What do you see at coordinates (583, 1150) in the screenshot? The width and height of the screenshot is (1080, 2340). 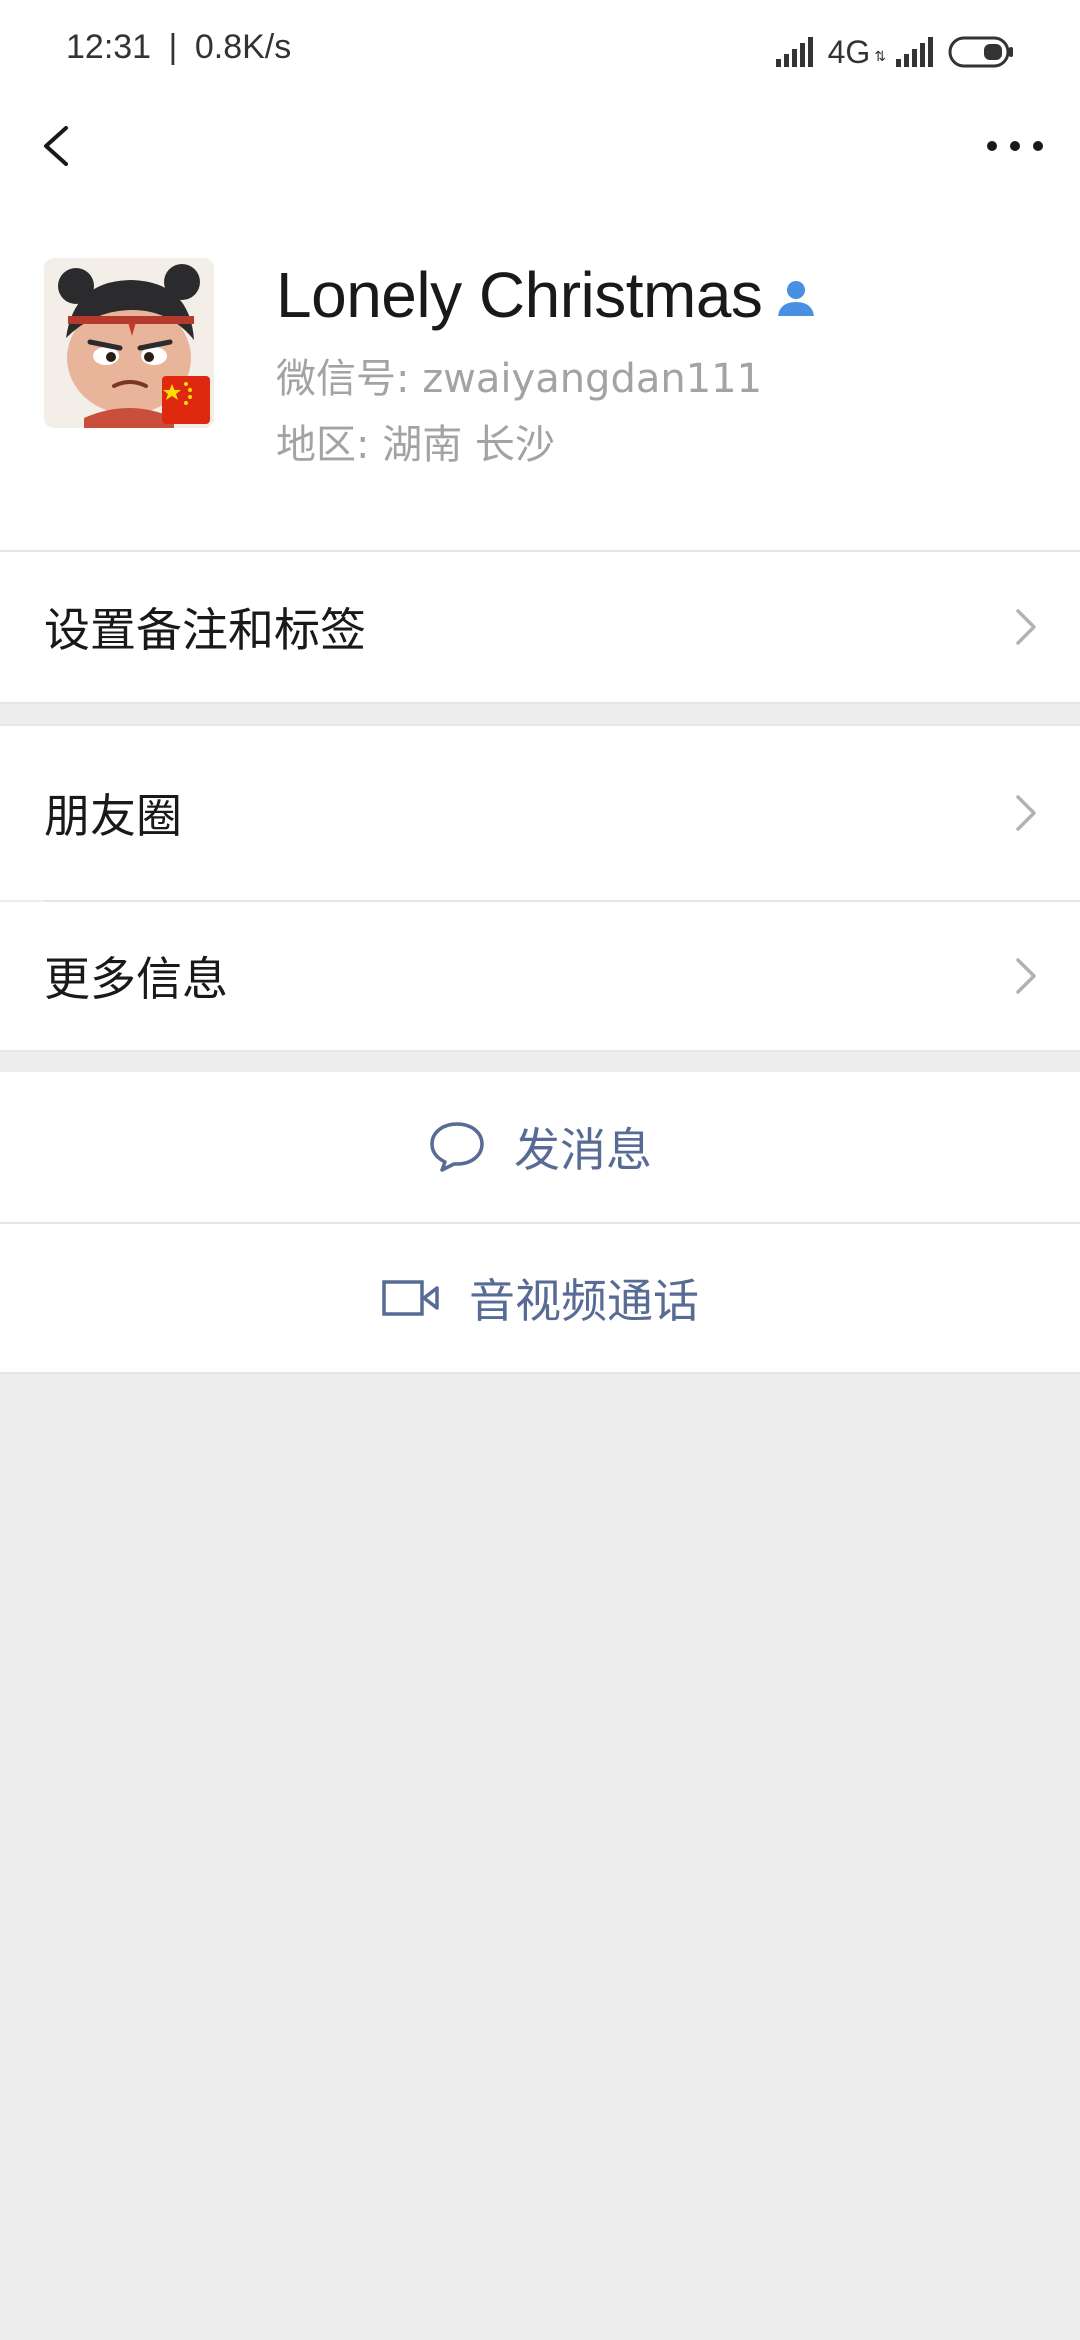 I see `send-message-label: 发消息` at bounding box center [583, 1150].